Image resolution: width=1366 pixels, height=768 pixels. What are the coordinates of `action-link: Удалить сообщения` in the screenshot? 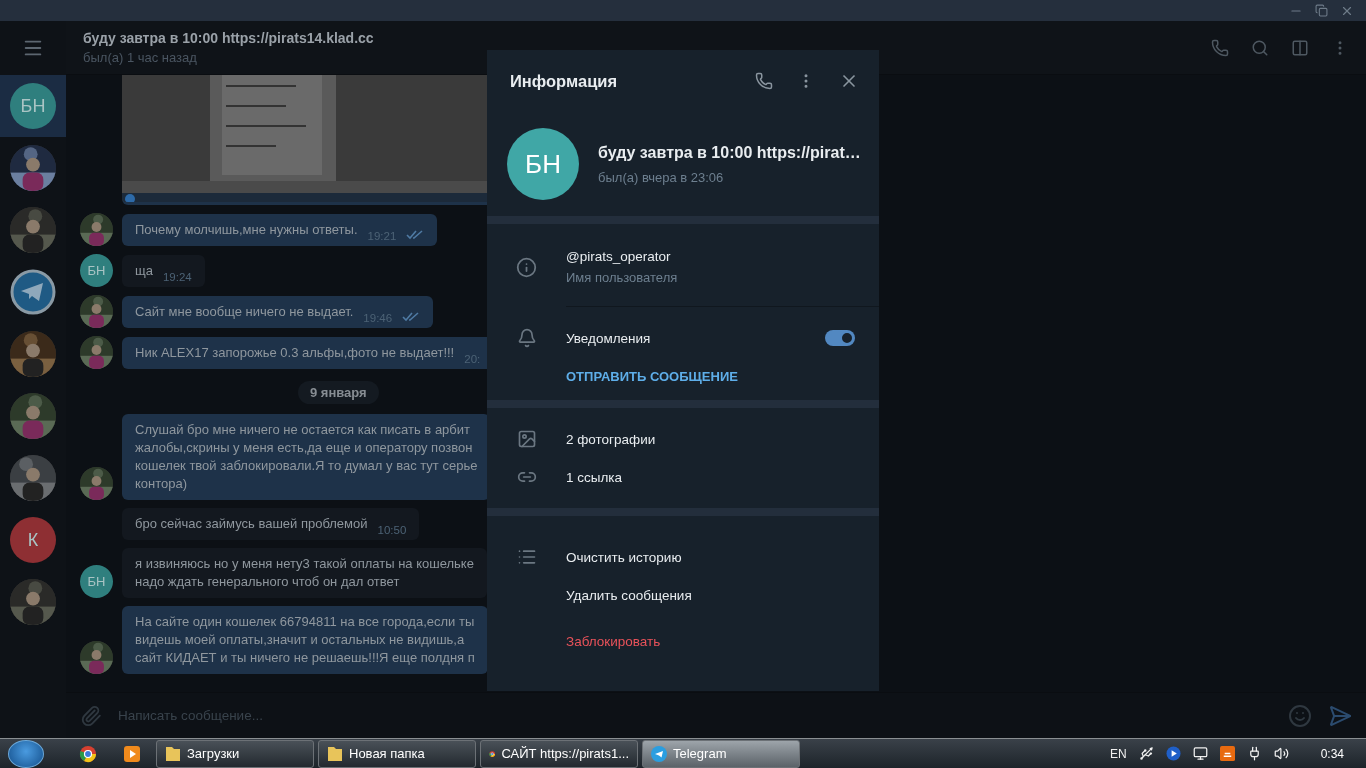 It's located at (629, 595).